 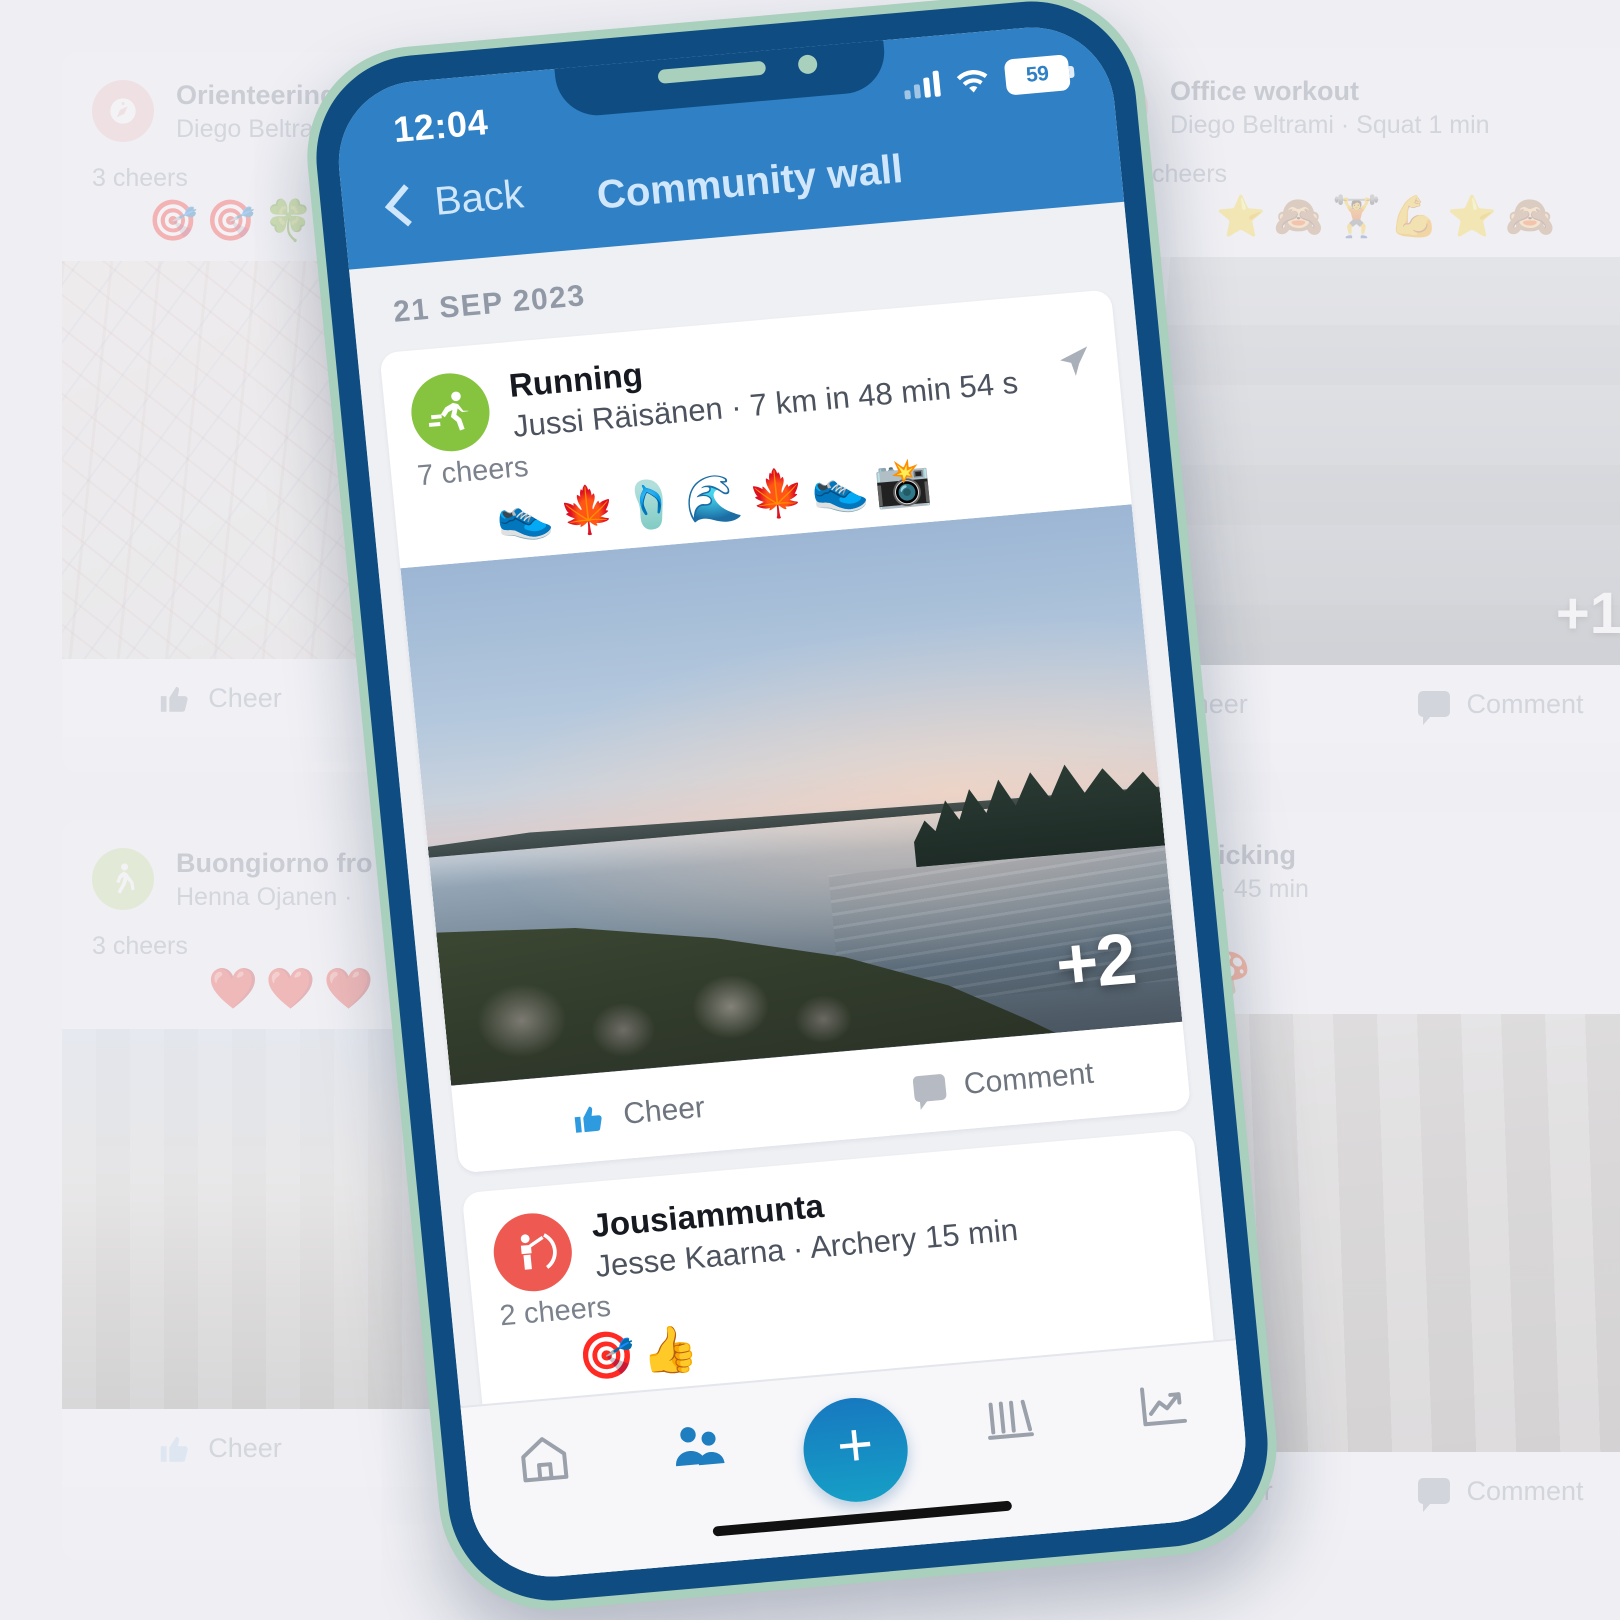 I want to click on background-card-title: Buongiorno fro, so click(x=274, y=863).